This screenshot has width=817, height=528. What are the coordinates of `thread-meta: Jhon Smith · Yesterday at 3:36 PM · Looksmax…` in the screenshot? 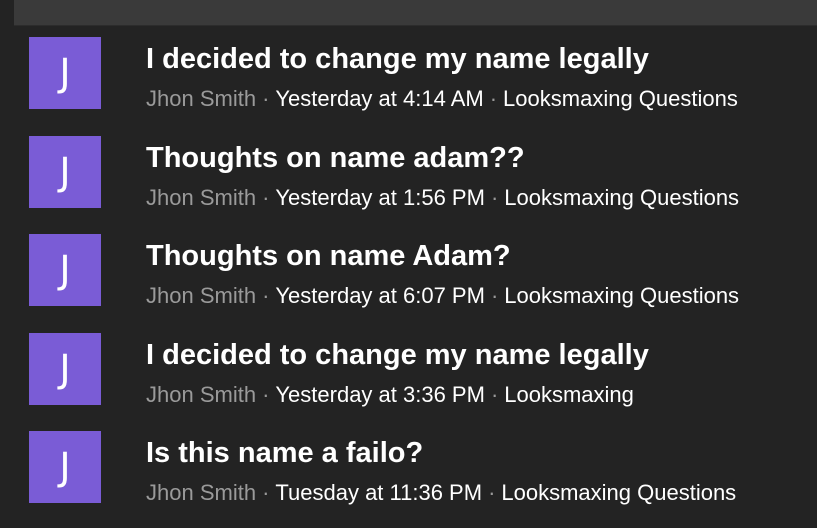 It's located at (390, 395).